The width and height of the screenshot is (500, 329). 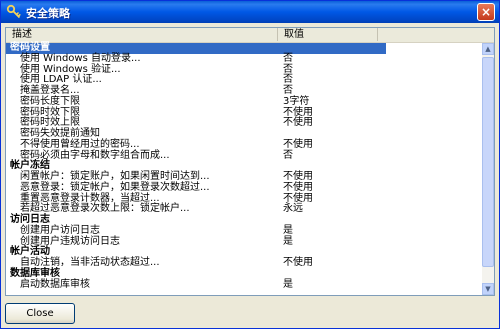 I want to click on list-item: 不得使用曾经用过的密码... 不使用, so click(x=244, y=144).